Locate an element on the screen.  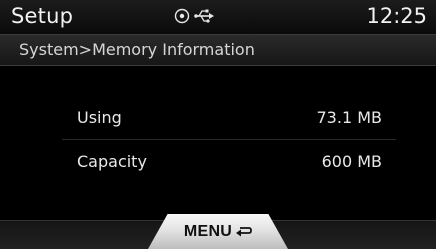
using-value: 73.1 MB is located at coordinates (349, 117).